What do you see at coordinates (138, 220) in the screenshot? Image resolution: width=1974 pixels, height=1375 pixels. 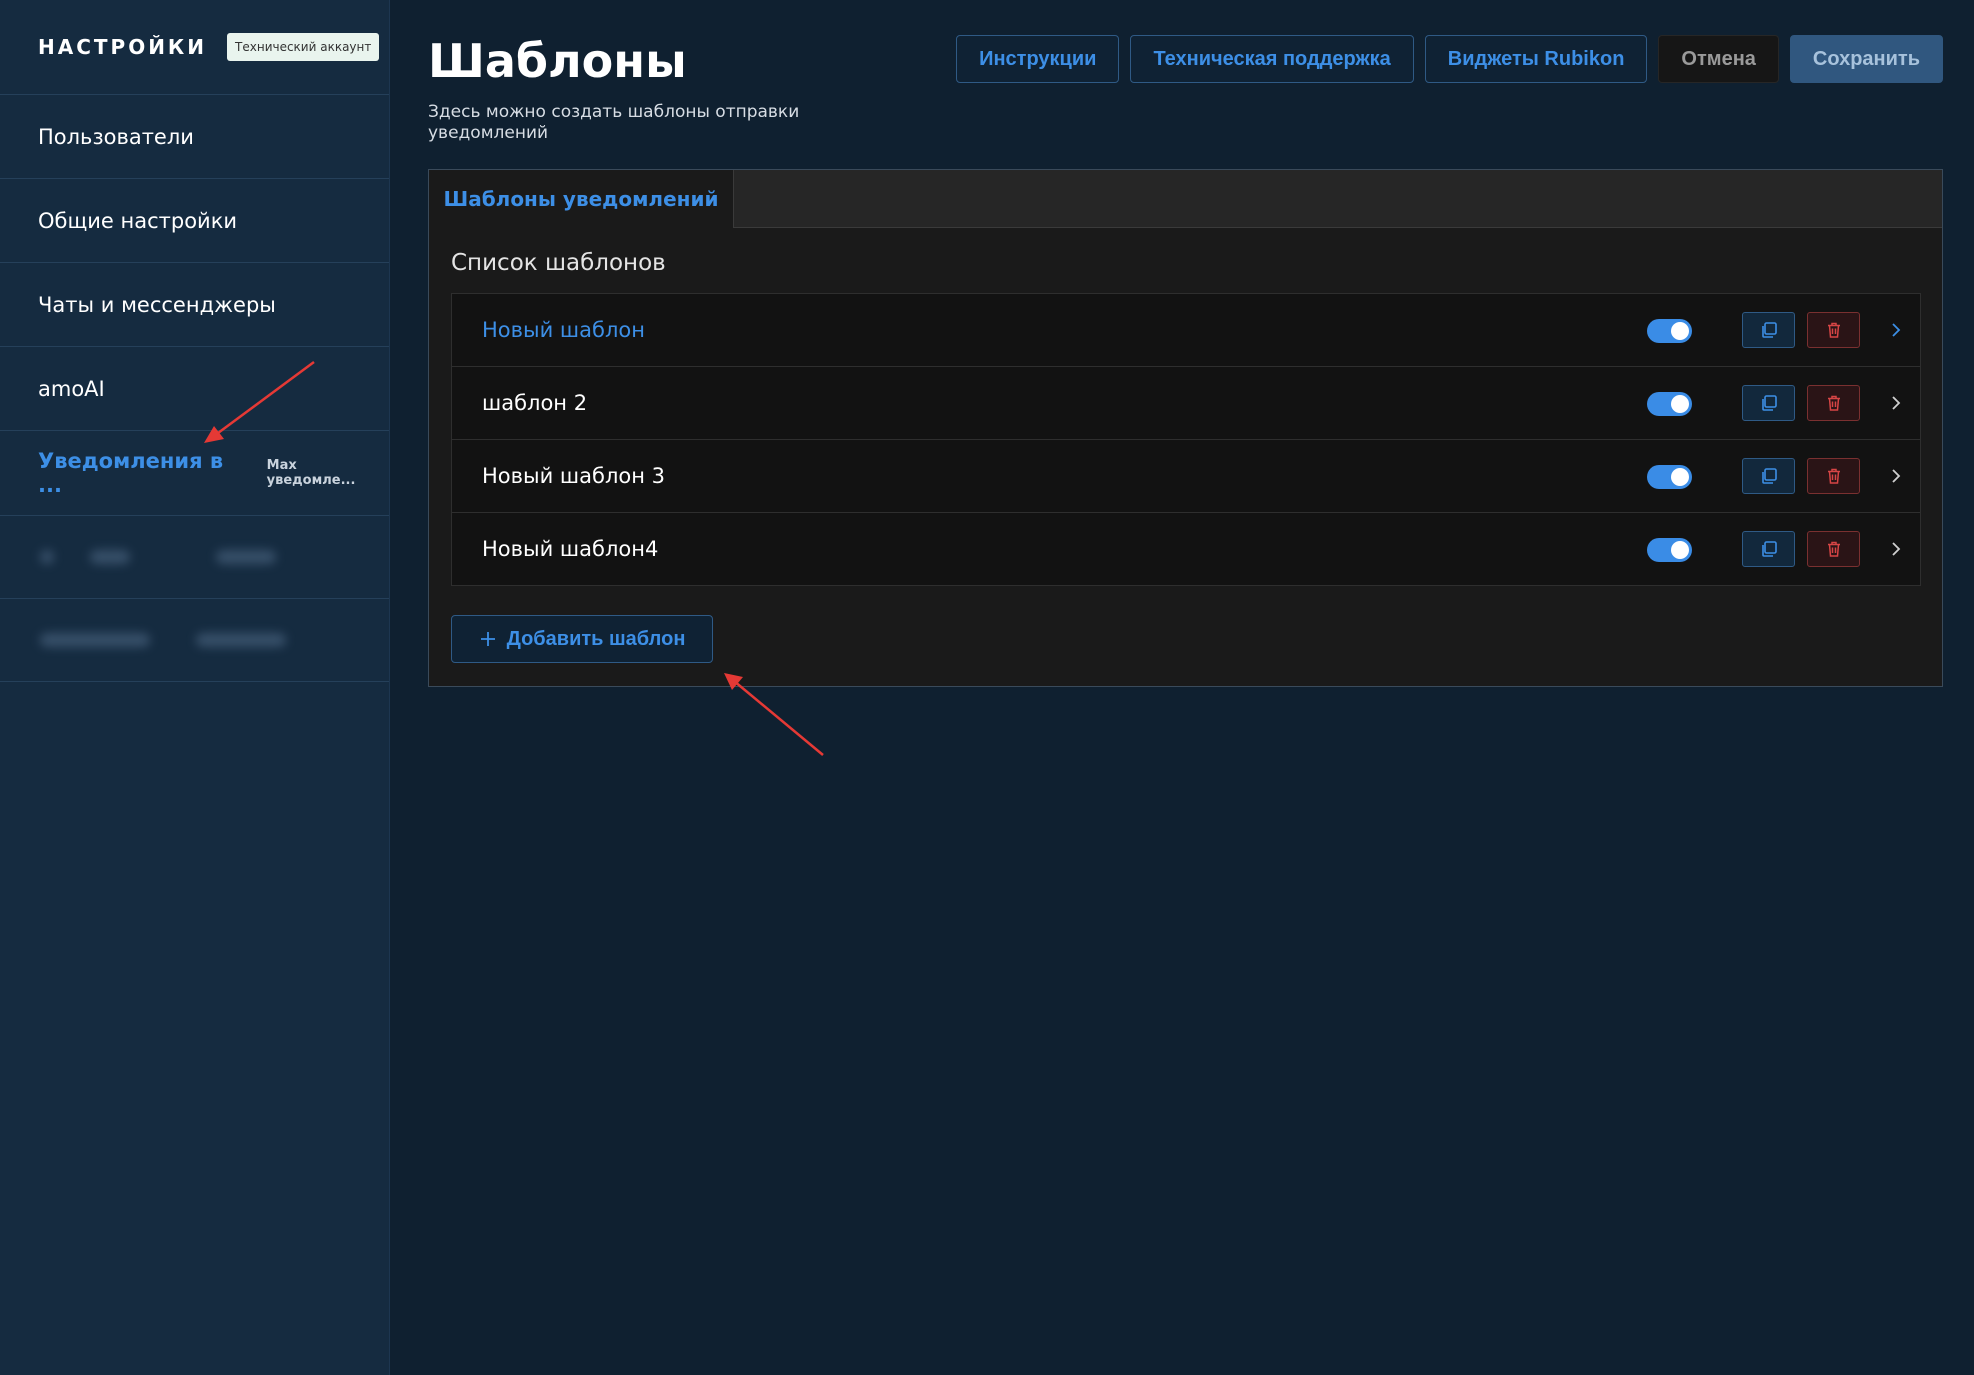 I see `sidebar-item-label: Общие настройки` at bounding box center [138, 220].